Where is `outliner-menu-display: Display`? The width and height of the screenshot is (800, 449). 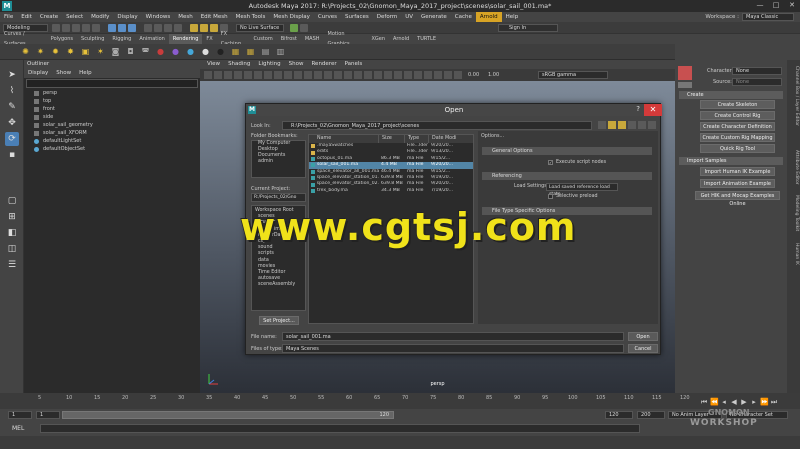
outliner-menu-display: Display is located at coordinates (38, 73).